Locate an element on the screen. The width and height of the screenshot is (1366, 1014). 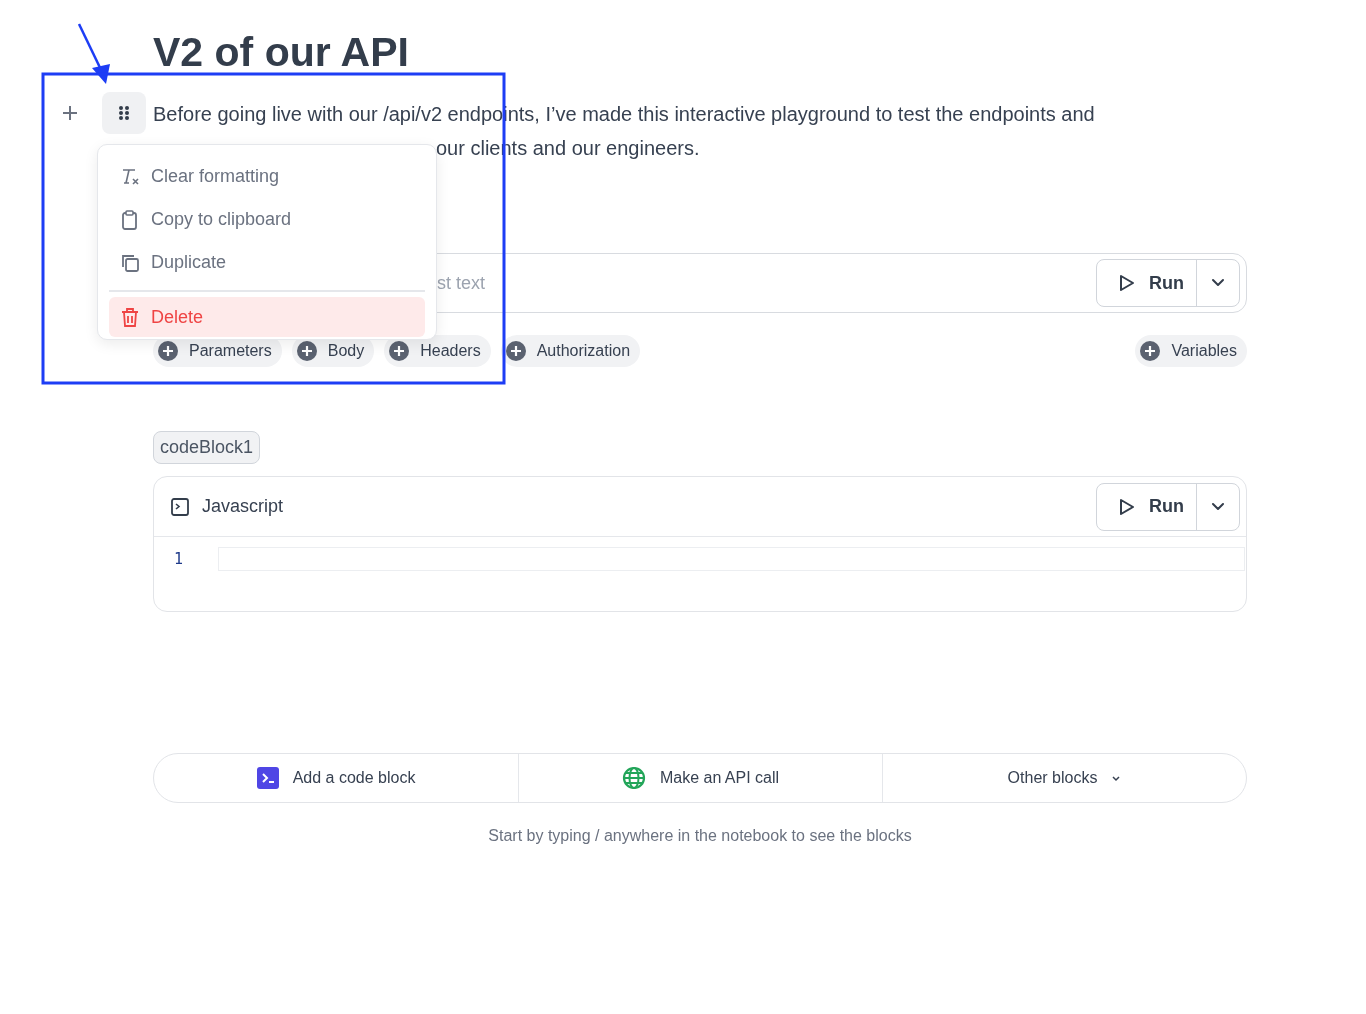
add-chip: Variables is located at coordinates (1191, 351).